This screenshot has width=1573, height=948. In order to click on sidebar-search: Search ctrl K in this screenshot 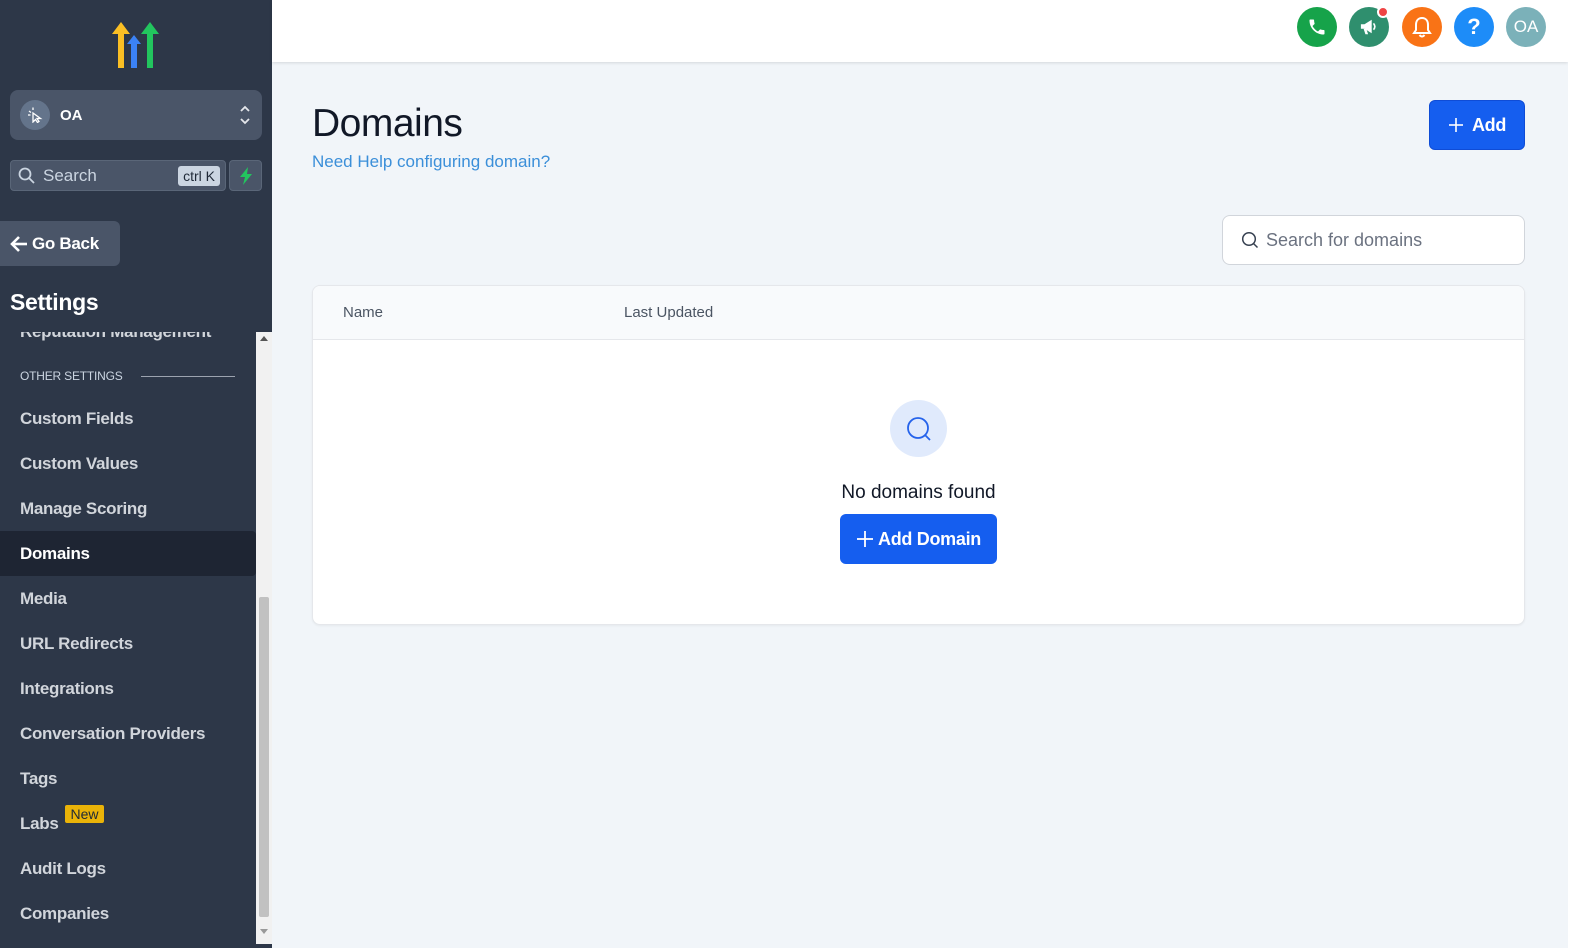, I will do `click(118, 175)`.